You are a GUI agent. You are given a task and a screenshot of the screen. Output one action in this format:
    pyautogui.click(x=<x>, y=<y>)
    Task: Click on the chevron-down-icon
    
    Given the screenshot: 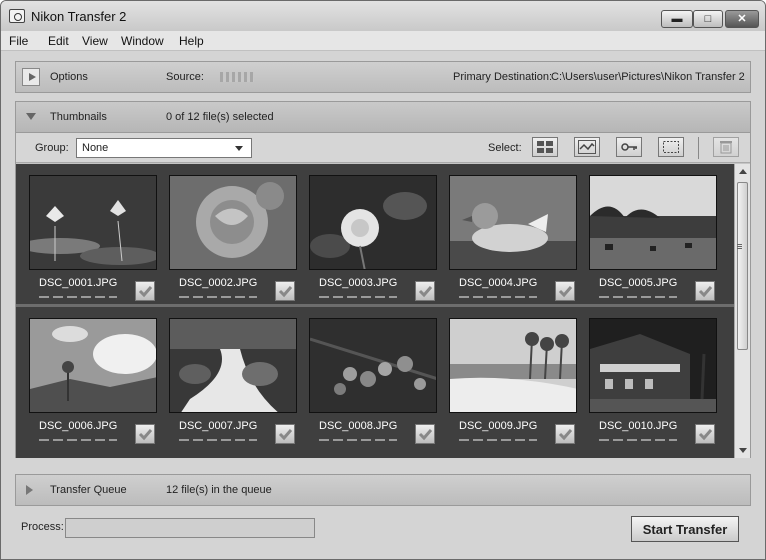 What is the action you would take?
    pyautogui.click(x=239, y=148)
    